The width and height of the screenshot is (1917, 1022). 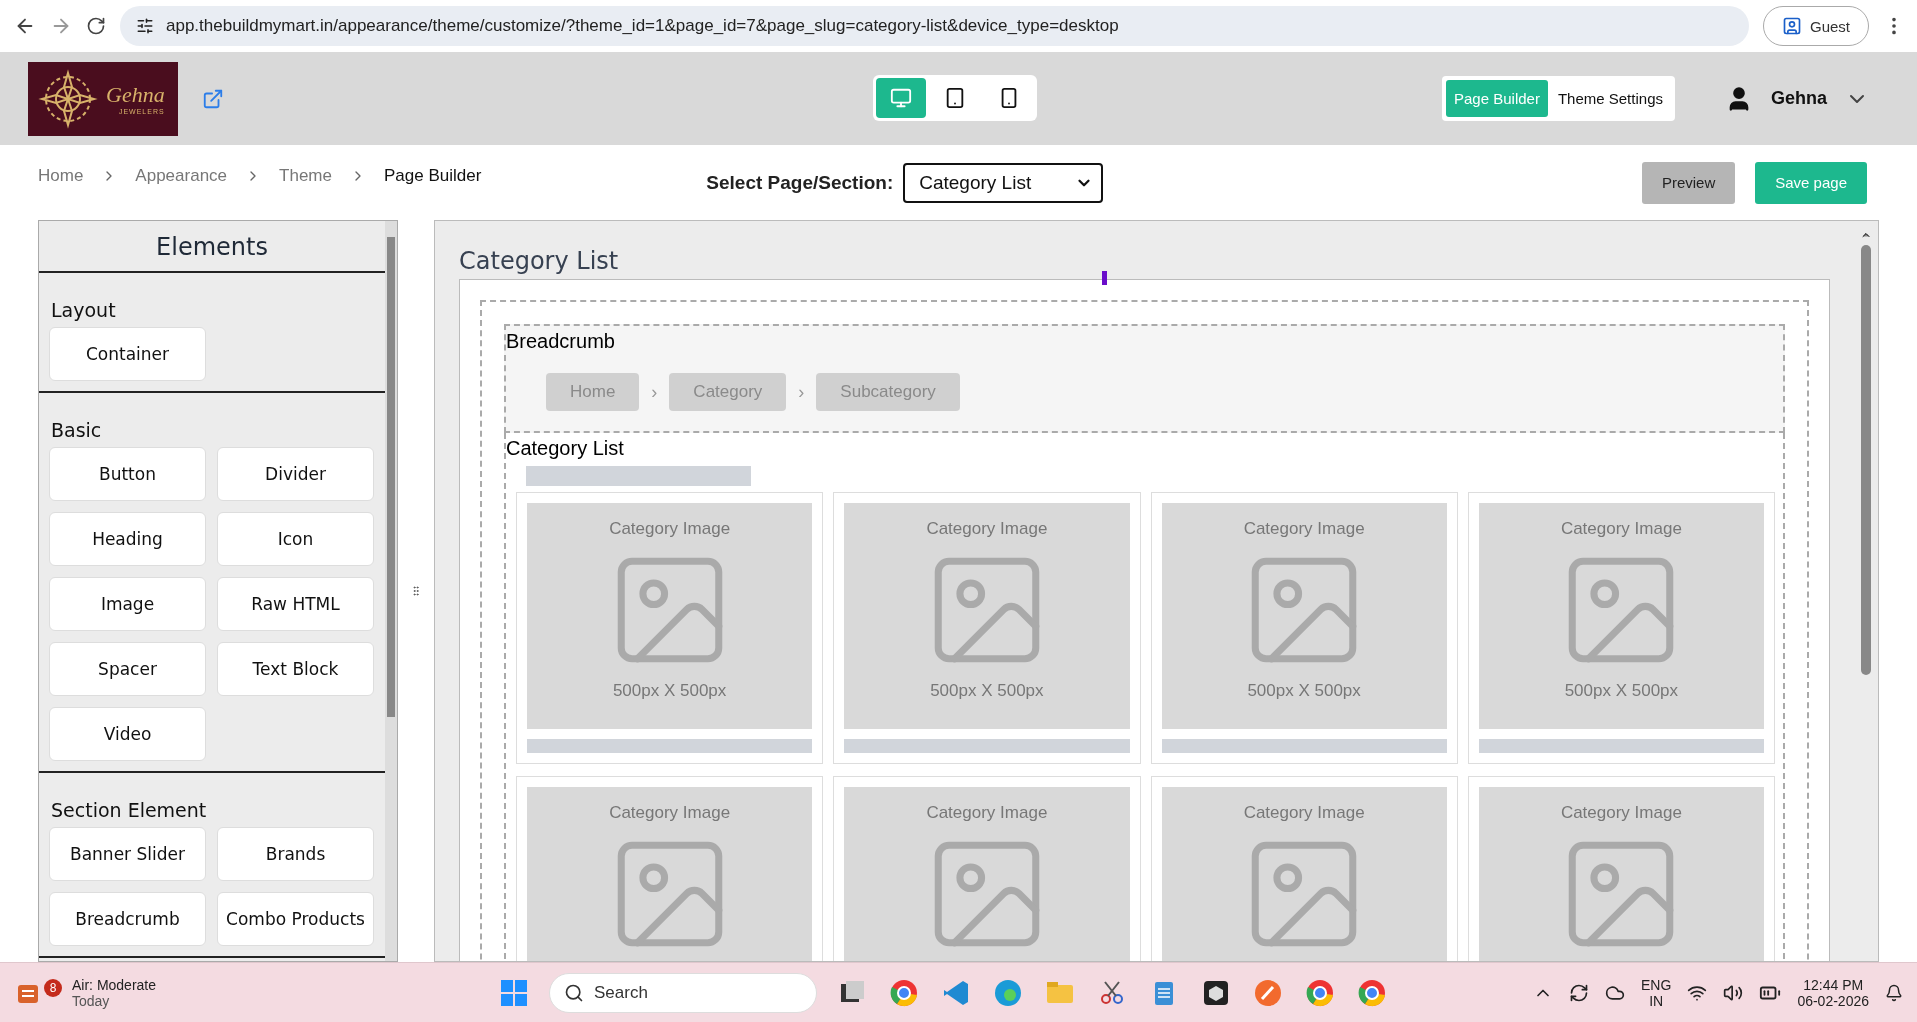 I want to click on reload-icon, so click(x=96, y=26).